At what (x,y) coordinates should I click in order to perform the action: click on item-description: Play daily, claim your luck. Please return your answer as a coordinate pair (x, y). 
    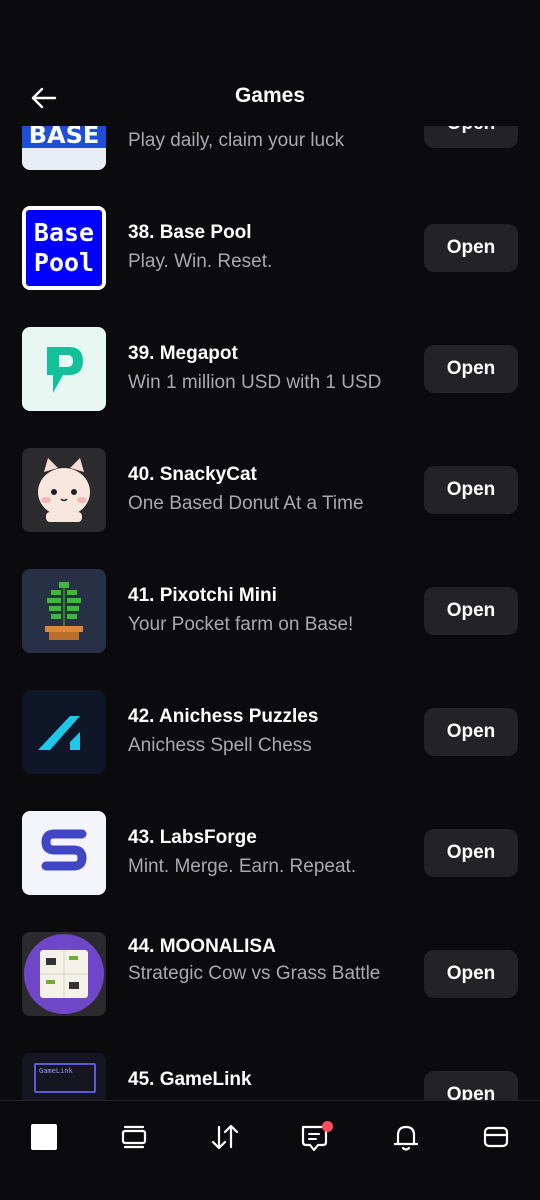
    Looking at the image, I should click on (236, 140).